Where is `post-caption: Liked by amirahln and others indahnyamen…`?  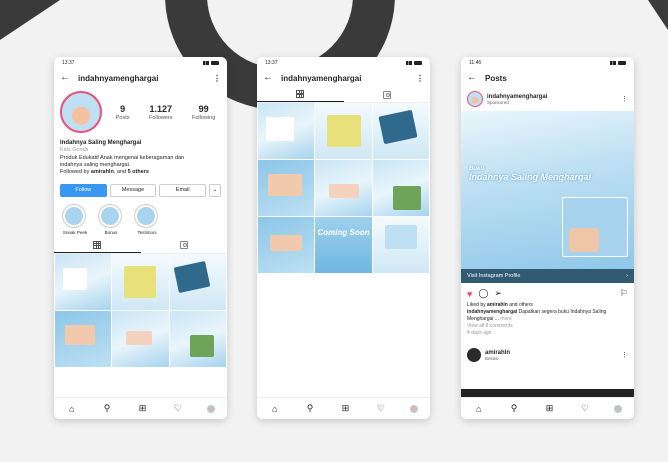
post-caption: Liked by amirahln and others indahnyamen… is located at coordinates (547, 319).